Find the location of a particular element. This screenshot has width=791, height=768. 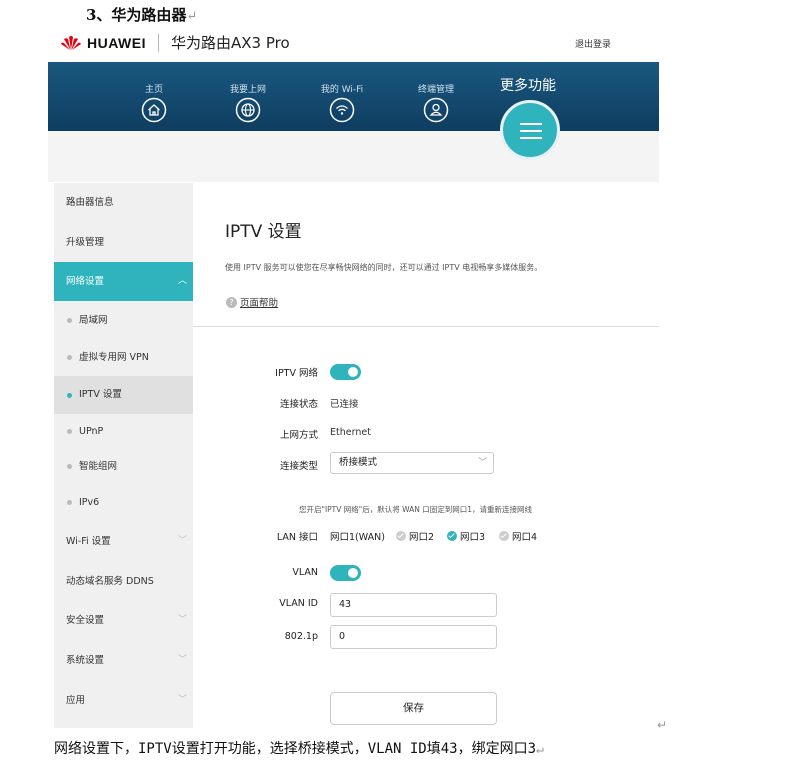

header-separator is located at coordinates (158, 42).